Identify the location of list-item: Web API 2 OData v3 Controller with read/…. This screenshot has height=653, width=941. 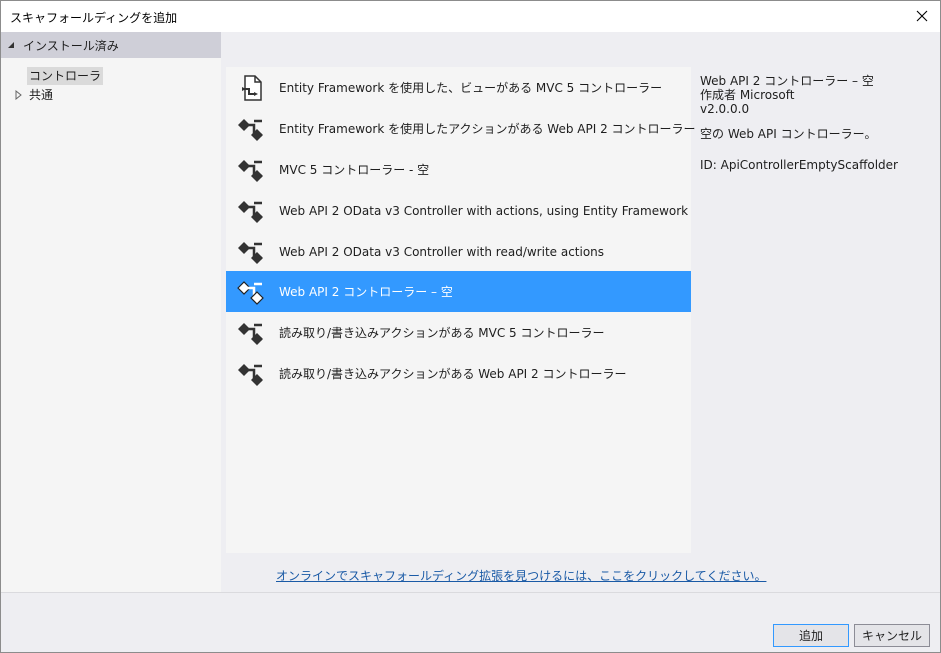
(458, 251).